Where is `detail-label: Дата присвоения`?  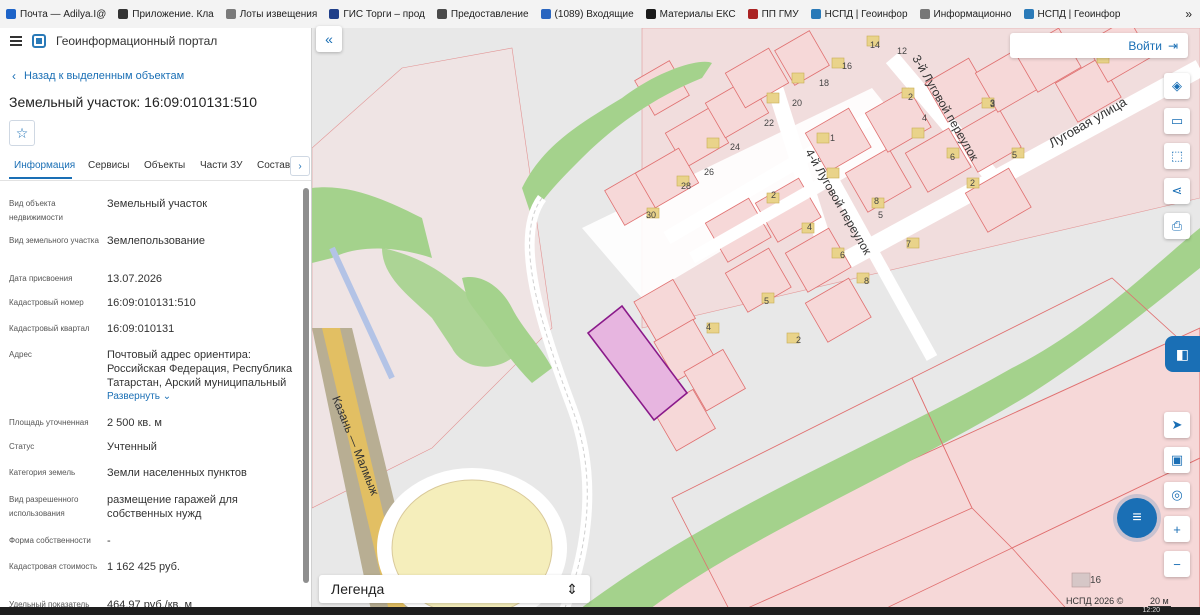 detail-label: Дата присвоения is located at coordinates (41, 278).